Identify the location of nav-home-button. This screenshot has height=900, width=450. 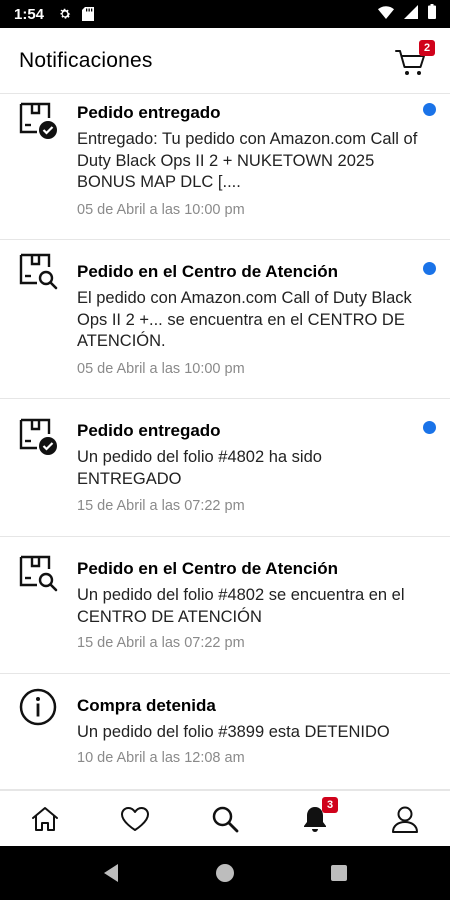
(45, 819).